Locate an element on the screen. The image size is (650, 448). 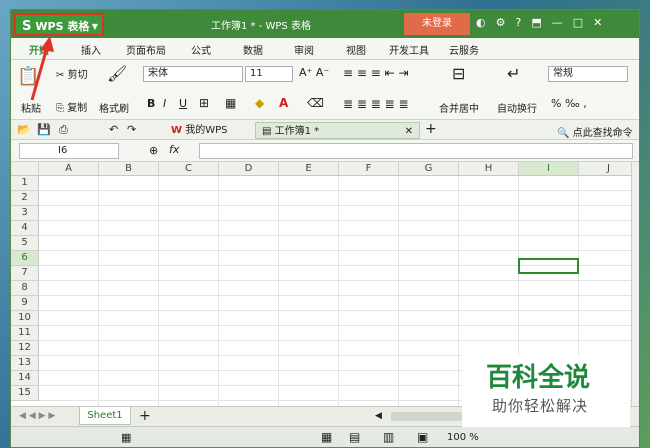
grow-font-icon: A⁺ A⁻ is located at coordinates (314, 72).